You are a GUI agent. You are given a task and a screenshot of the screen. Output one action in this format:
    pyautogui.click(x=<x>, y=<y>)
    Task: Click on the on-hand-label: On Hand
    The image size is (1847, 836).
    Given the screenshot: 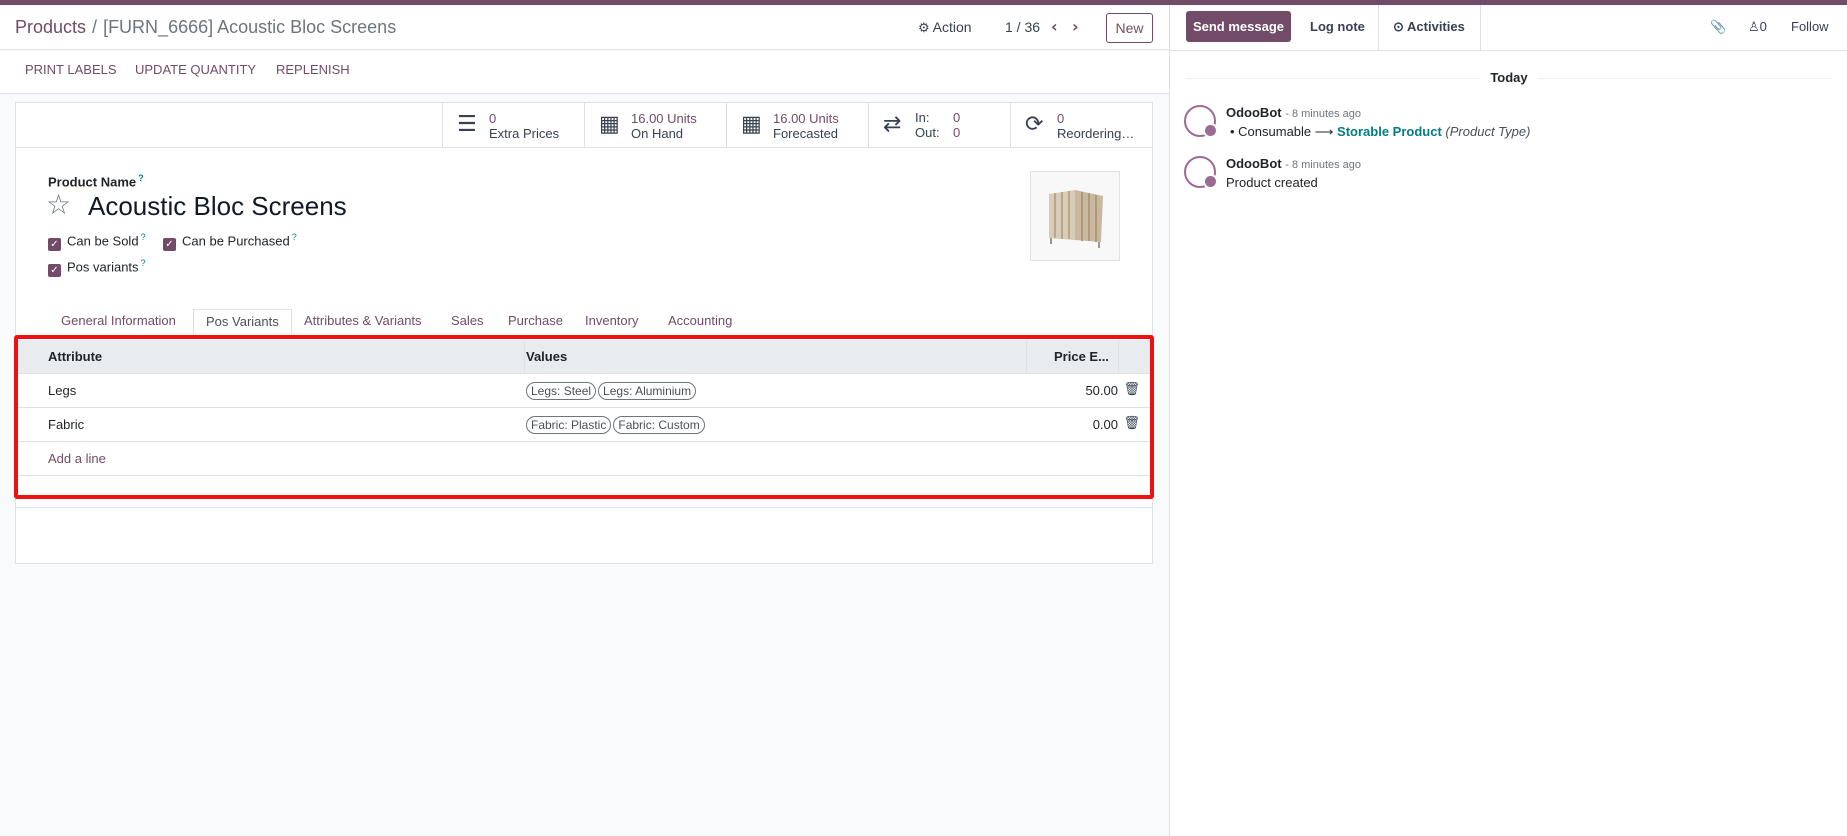 What is the action you would take?
    pyautogui.click(x=657, y=133)
    